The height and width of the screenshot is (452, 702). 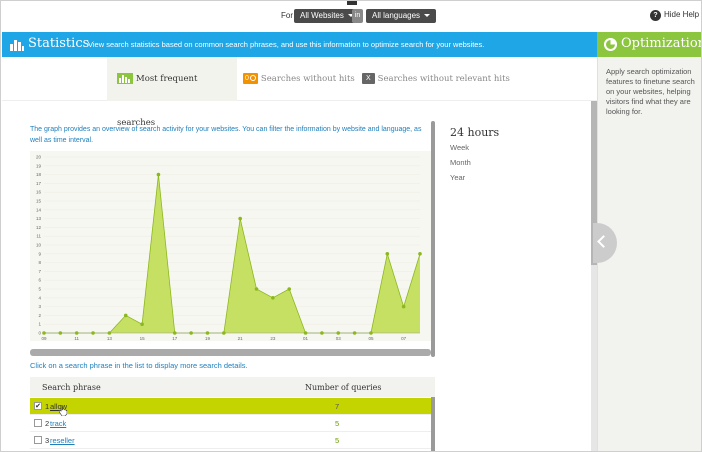 What do you see at coordinates (443, 79) in the screenshot?
I see `tab-label: Searches without relevant hits` at bounding box center [443, 79].